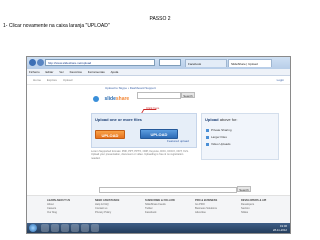 The width and height of the screenshot is (320, 240). I want to click on bottom-search-input, so click(168, 190).